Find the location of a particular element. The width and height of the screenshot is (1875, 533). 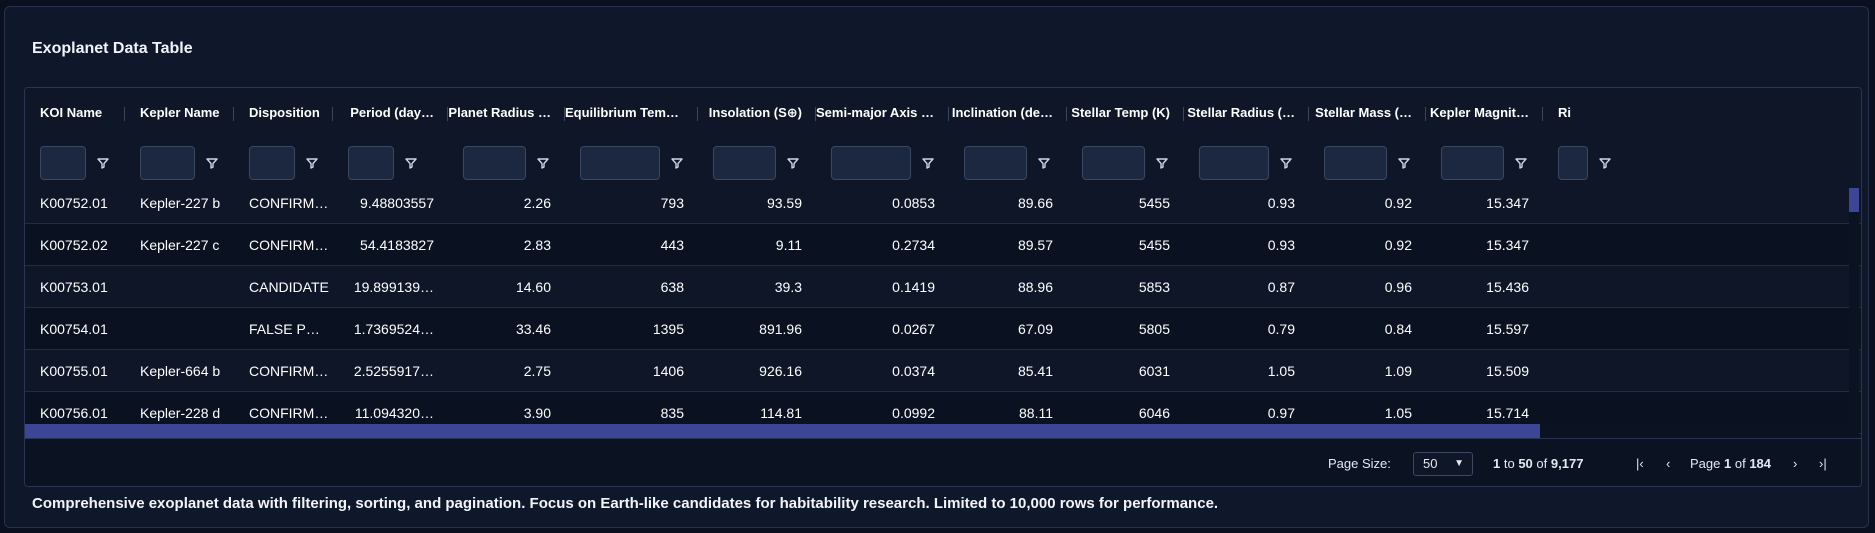

table-cell: 1.05 is located at coordinates (1281, 371).